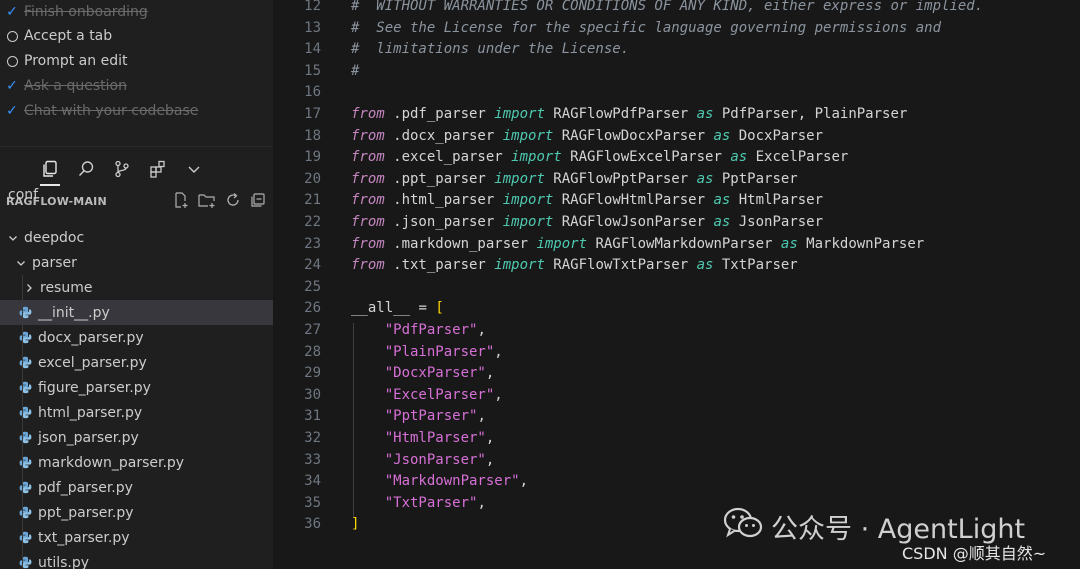  What do you see at coordinates (86, 12) in the screenshot?
I see `onboarding-item-label: Finish onboarding` at bounding box center [86, 12].